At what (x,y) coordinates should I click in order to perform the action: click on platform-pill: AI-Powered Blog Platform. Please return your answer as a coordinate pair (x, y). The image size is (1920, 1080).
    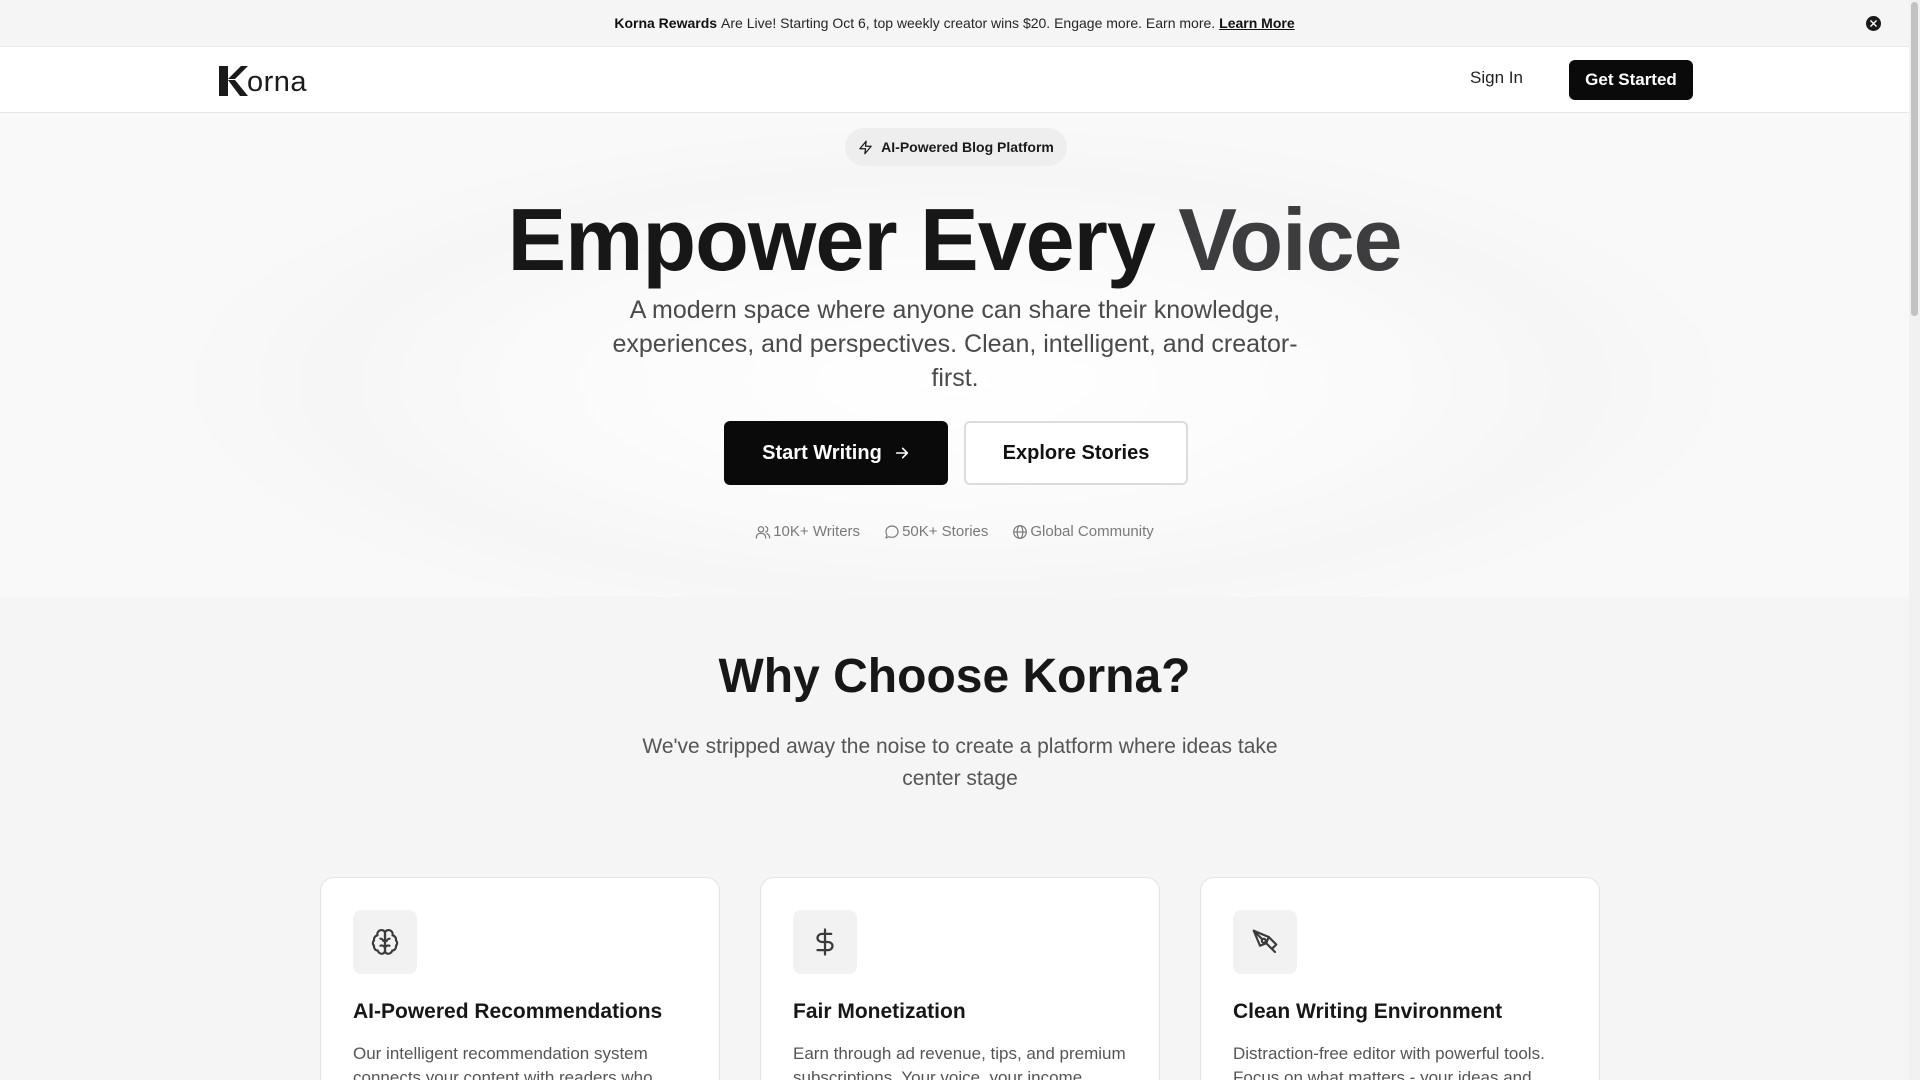
    Looking at the image, I should click on (956, 147).